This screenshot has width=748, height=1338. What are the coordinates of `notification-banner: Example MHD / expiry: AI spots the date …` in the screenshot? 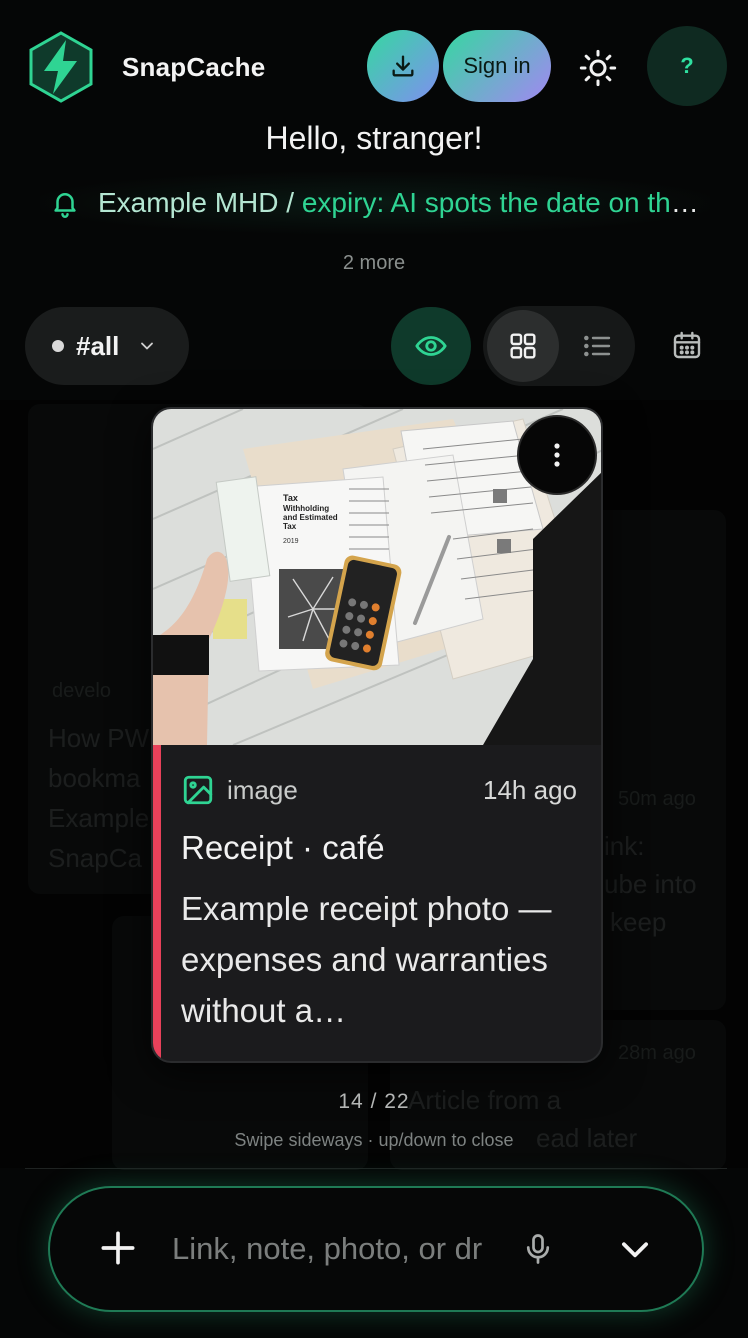 It's located at (375, 203).